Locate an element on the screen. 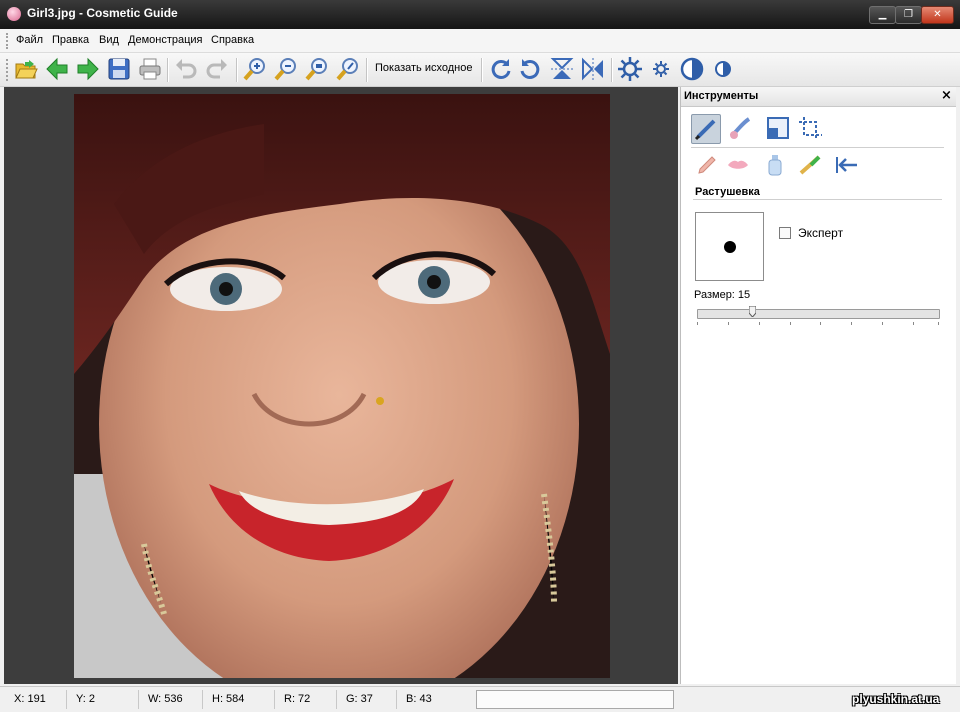 The height and width of the screenshot is (712, 960). size-slider is located at coordinates (818, 314).